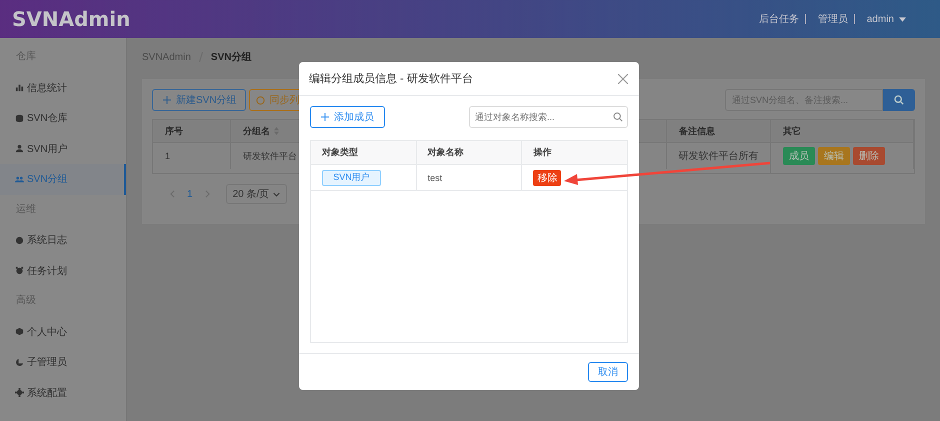 This screenshot has width=940, height=421. What do you see at coordinates (63, 87) in the screenshot?
I see `sidebar-item: 信息统计` at bounding box center [63, 87].